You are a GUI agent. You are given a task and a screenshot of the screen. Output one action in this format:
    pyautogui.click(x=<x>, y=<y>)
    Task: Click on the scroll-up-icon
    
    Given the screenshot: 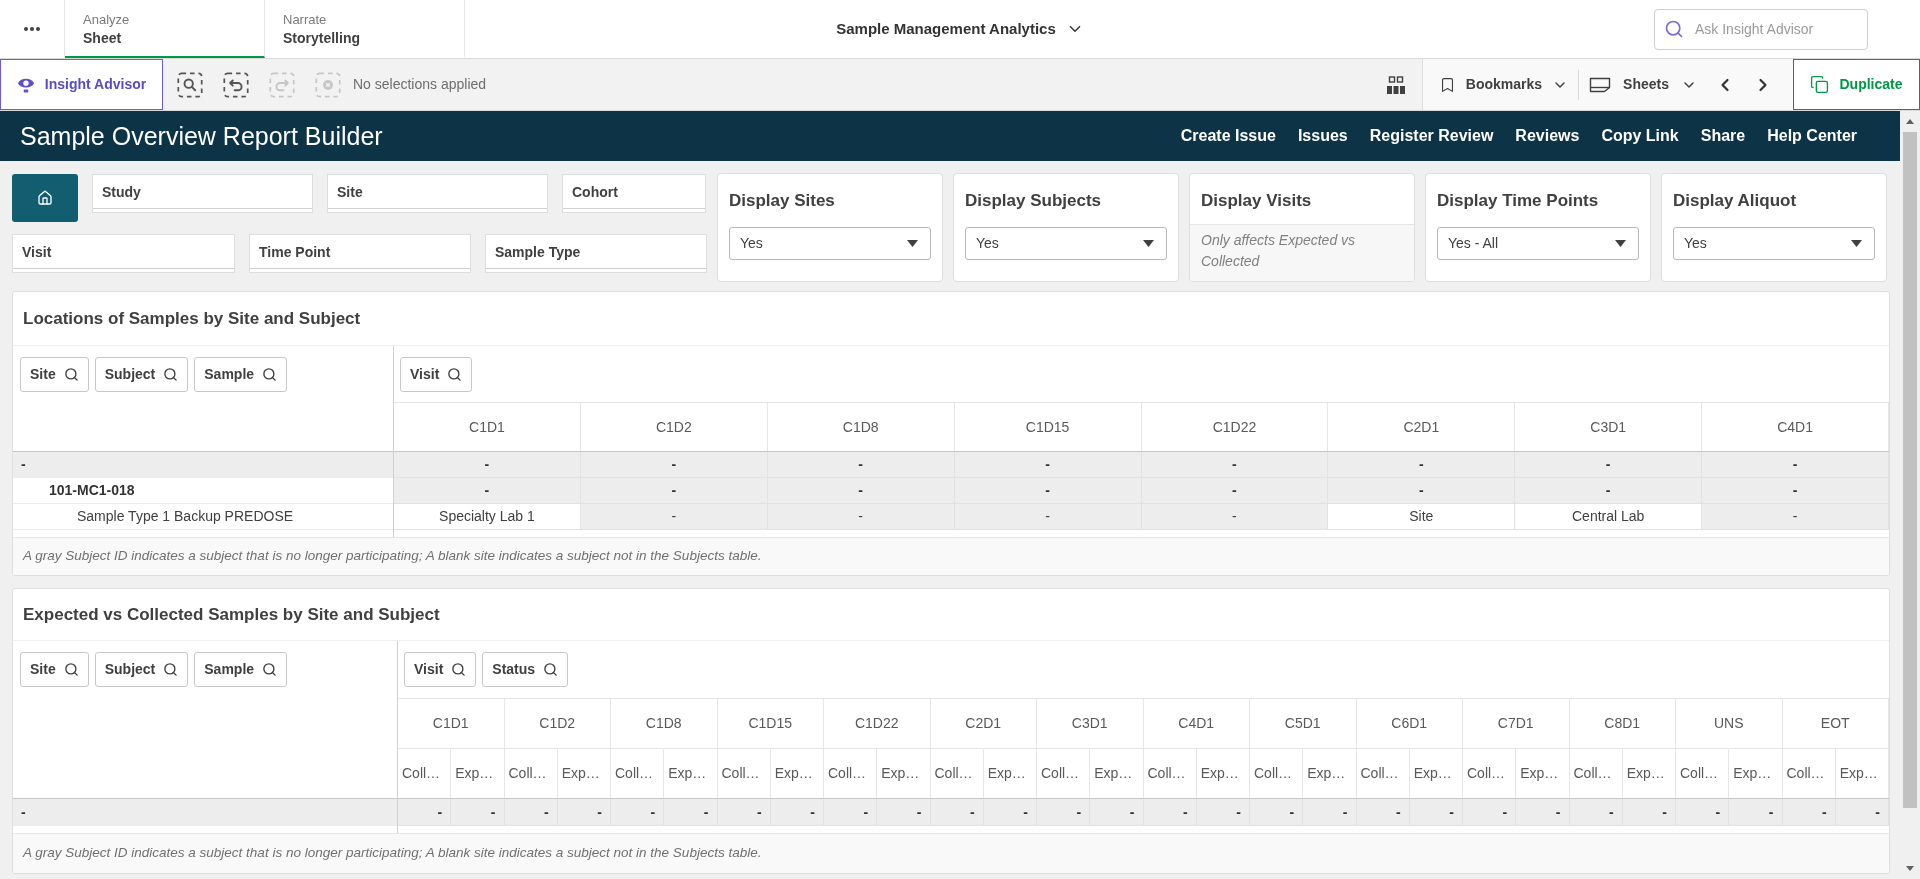 What is the action you would take?
    pyautogui.click(x=1910, y=121)
    